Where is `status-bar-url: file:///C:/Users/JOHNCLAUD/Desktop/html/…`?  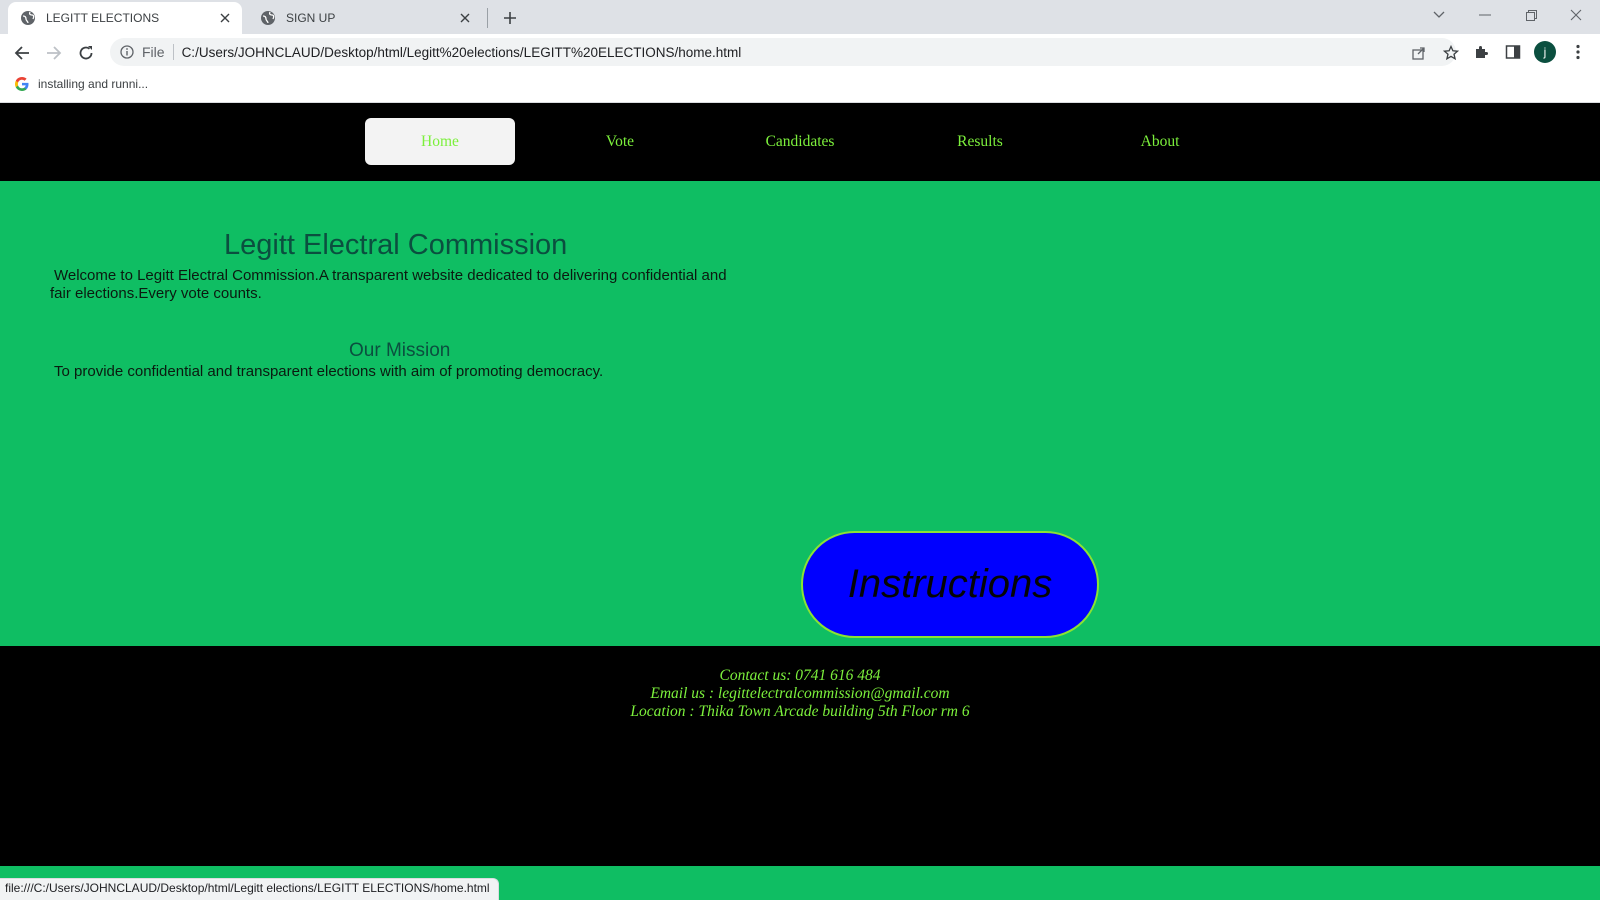
status-bar-url: file:///C:/Users/JOHNCLAUD/Desktop/html/… is located at coordinates (249, 889).